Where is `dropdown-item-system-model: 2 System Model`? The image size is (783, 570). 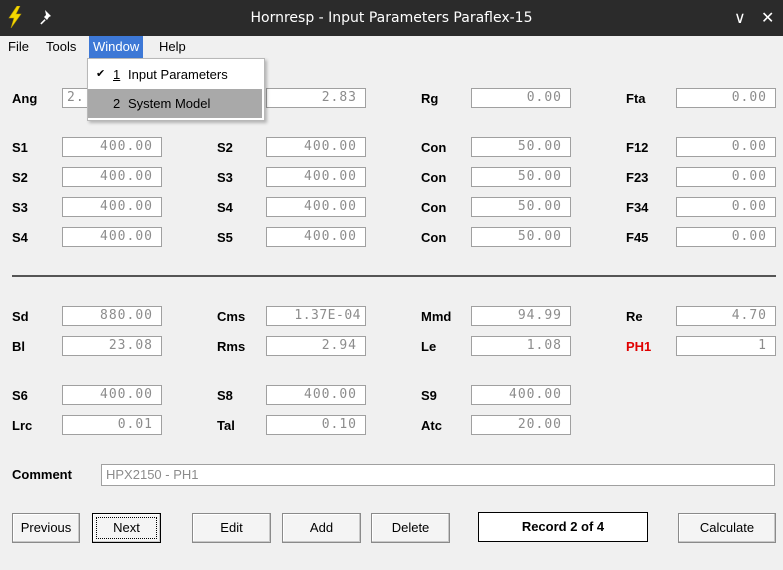
dropdown-item-system-model: 2 System Model is located at coordinates (175, 103).